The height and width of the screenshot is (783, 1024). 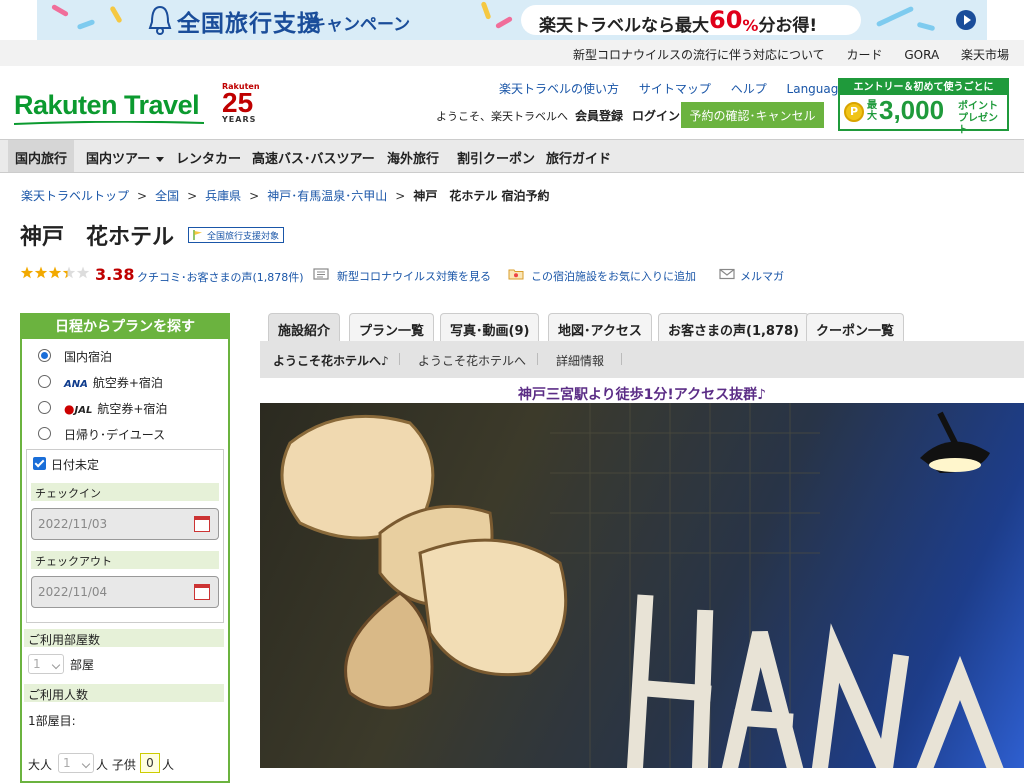 What do you see at coordinates (613, 276) in the screenshot?
I see `favorite-link: この宿泊施設をお気に入りに追加` at bounding box center [613, 276].